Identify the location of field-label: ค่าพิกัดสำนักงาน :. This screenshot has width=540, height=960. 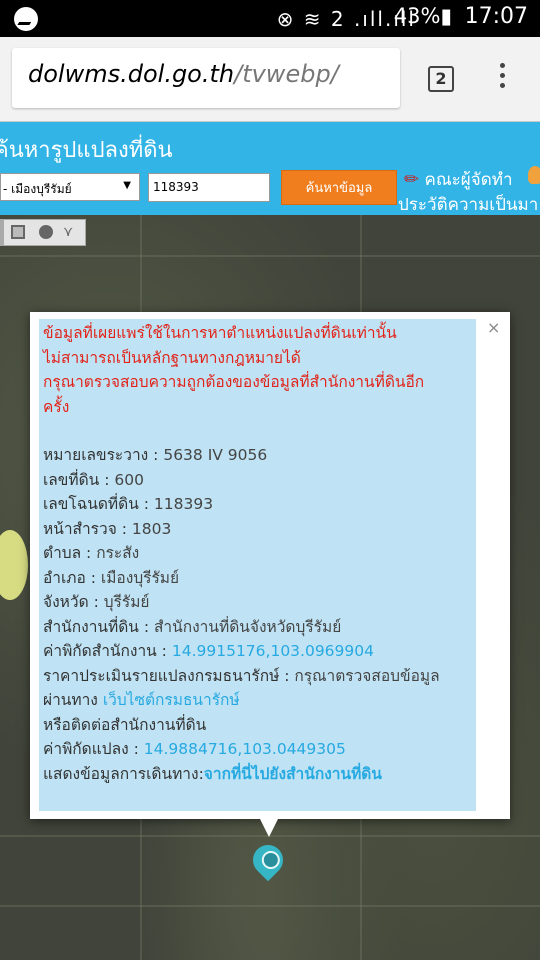
(107, 651).